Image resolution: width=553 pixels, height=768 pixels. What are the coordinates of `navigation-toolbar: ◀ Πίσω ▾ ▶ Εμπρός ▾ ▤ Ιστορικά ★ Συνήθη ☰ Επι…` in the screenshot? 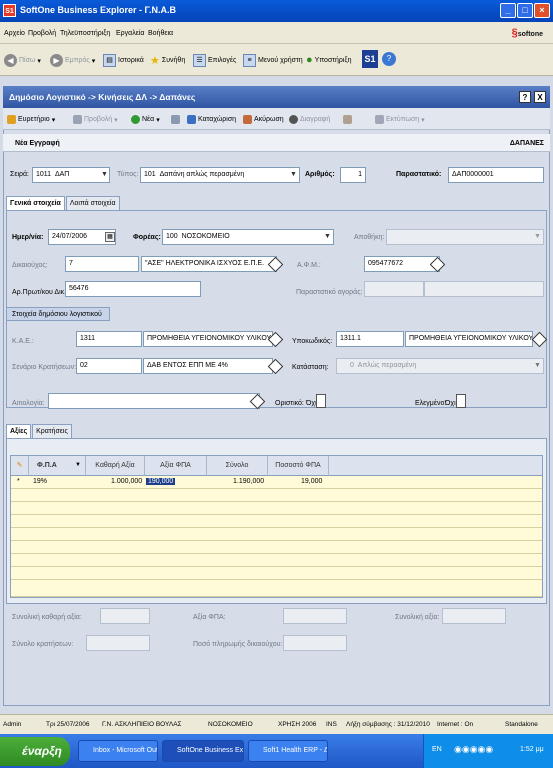 It's located at (276, 60).